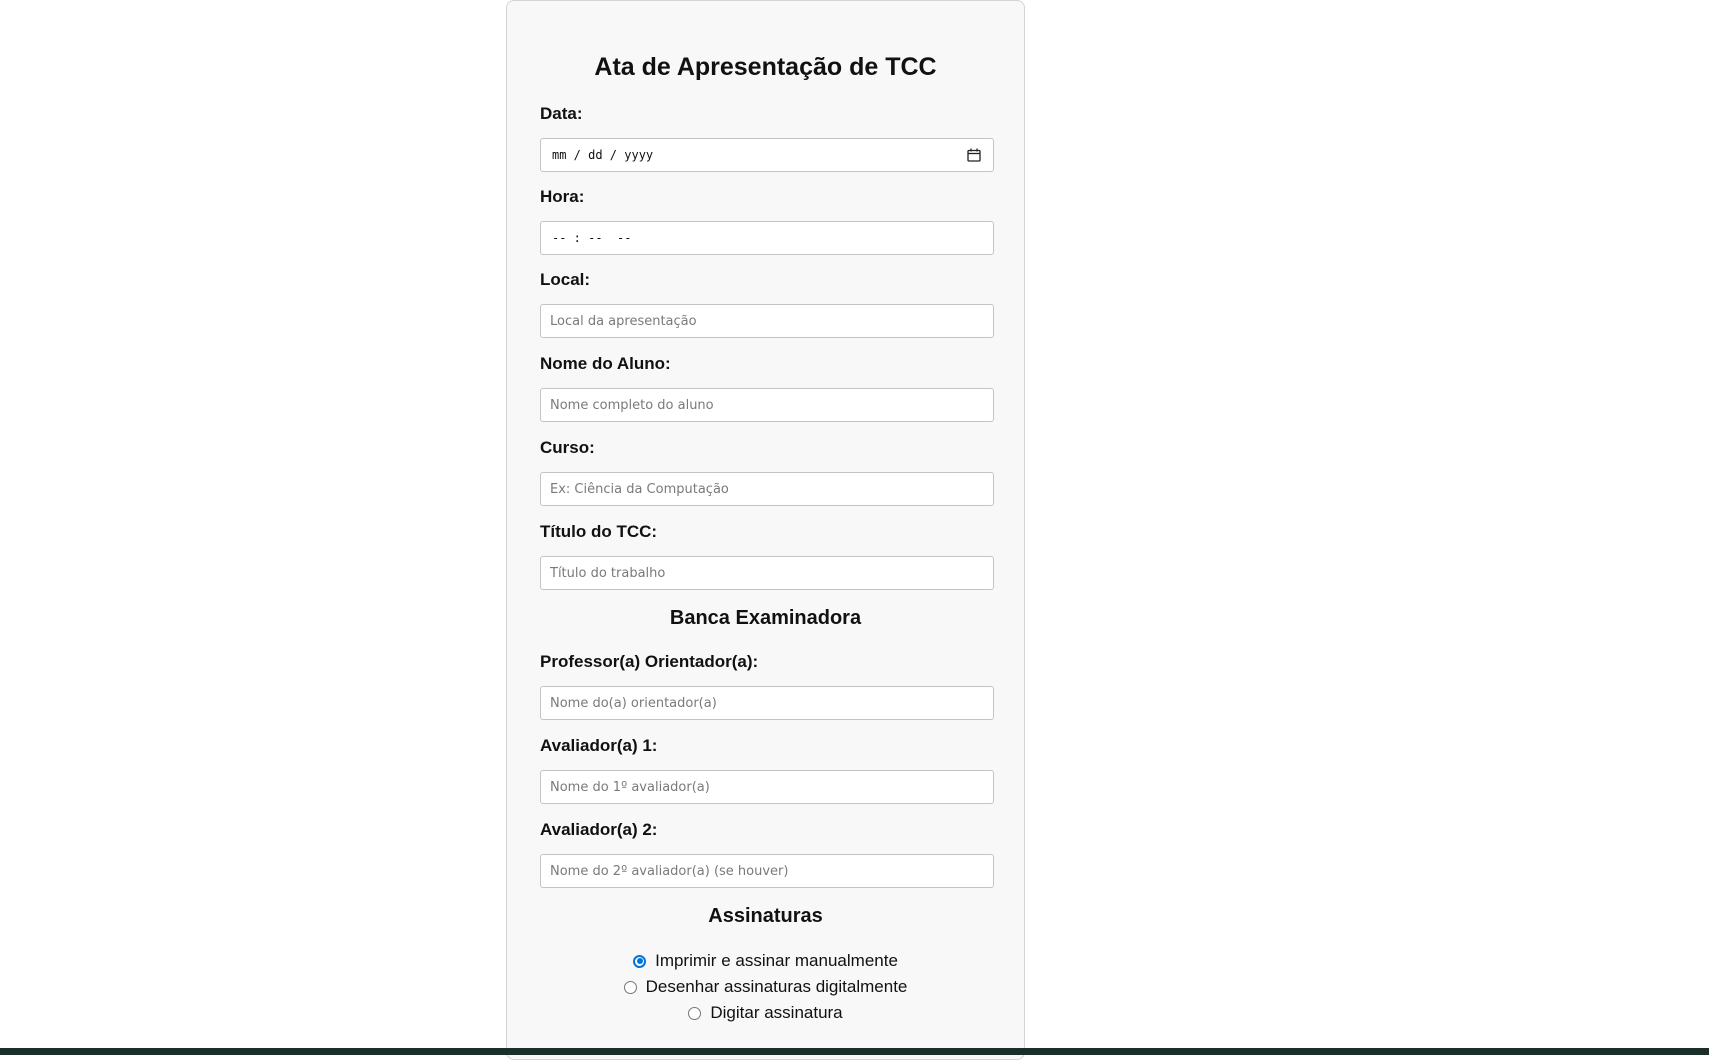 The height and width of the screenshot is (1060, 1709). I want to click on examiner1-input, so click(767, 787).